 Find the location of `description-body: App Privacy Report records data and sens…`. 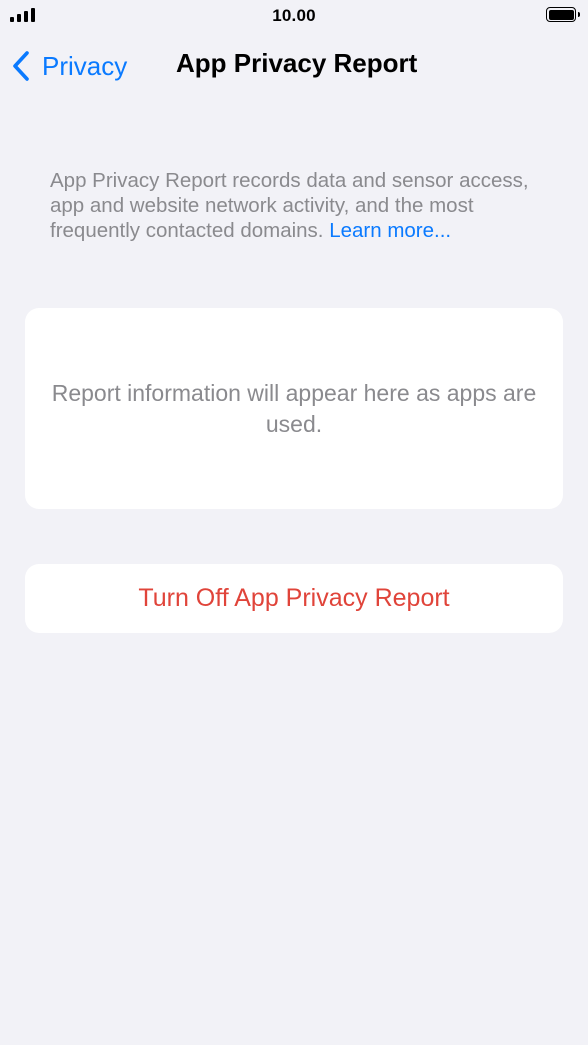

description-body: App Privacy Report records data and sens… is located at coordinates (289, 205).